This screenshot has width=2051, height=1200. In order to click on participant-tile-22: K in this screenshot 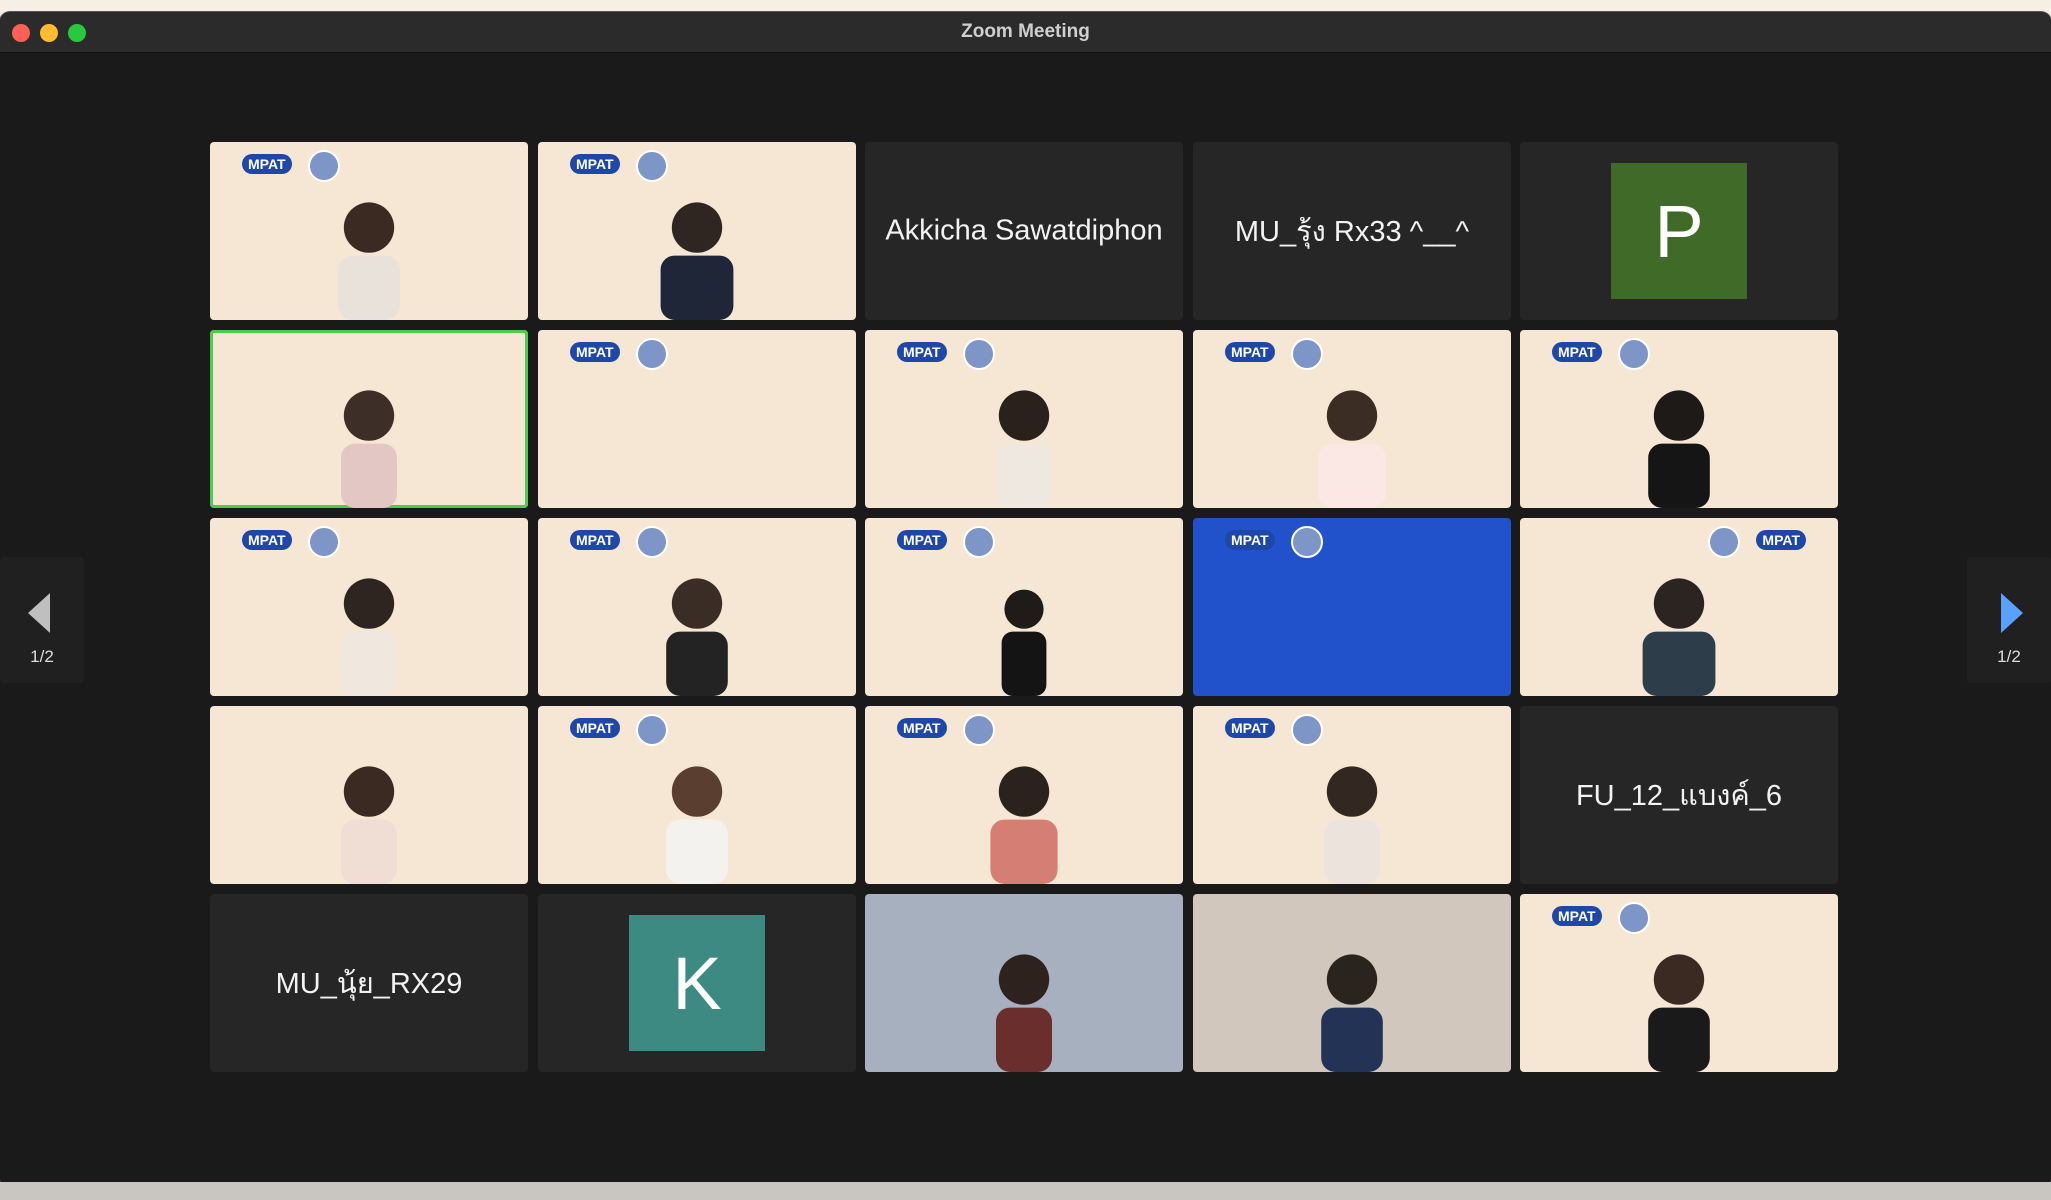, I will do `click(697, 983)`.